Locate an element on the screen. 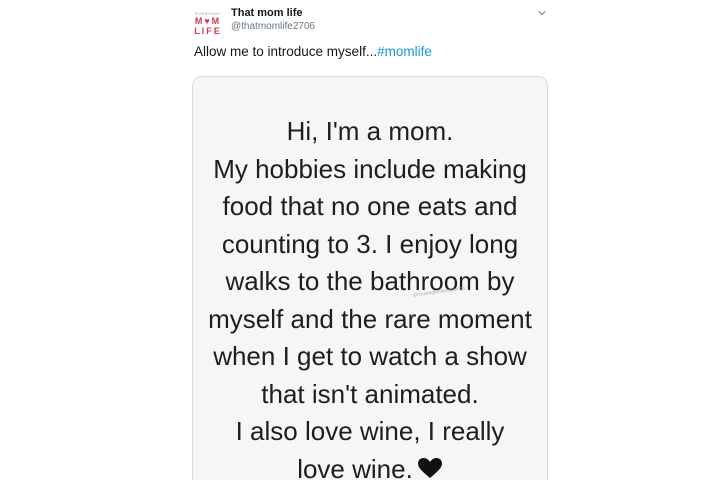 Image resolution: width=720 pixels, height=480 pixels. media-line: My hobbies include making is located at coordinates (370, 168).